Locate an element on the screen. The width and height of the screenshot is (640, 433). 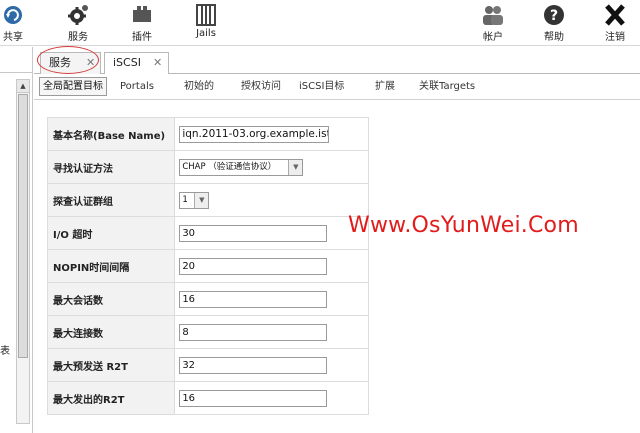
max-presend-r2t-label: 最大预发送 R2T is located at coordinates (111, 365).